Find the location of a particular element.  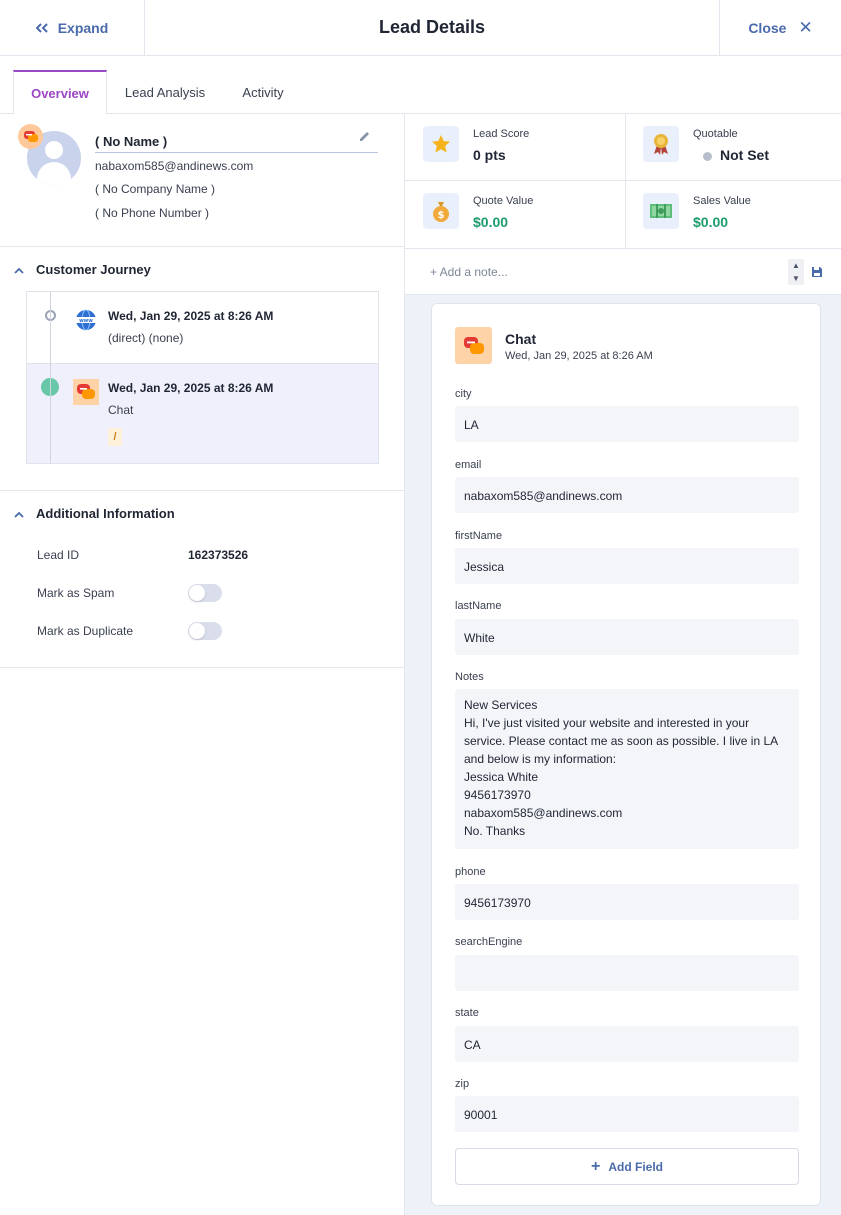

money-bag-icon: $ is located at coordinates (441, 211).